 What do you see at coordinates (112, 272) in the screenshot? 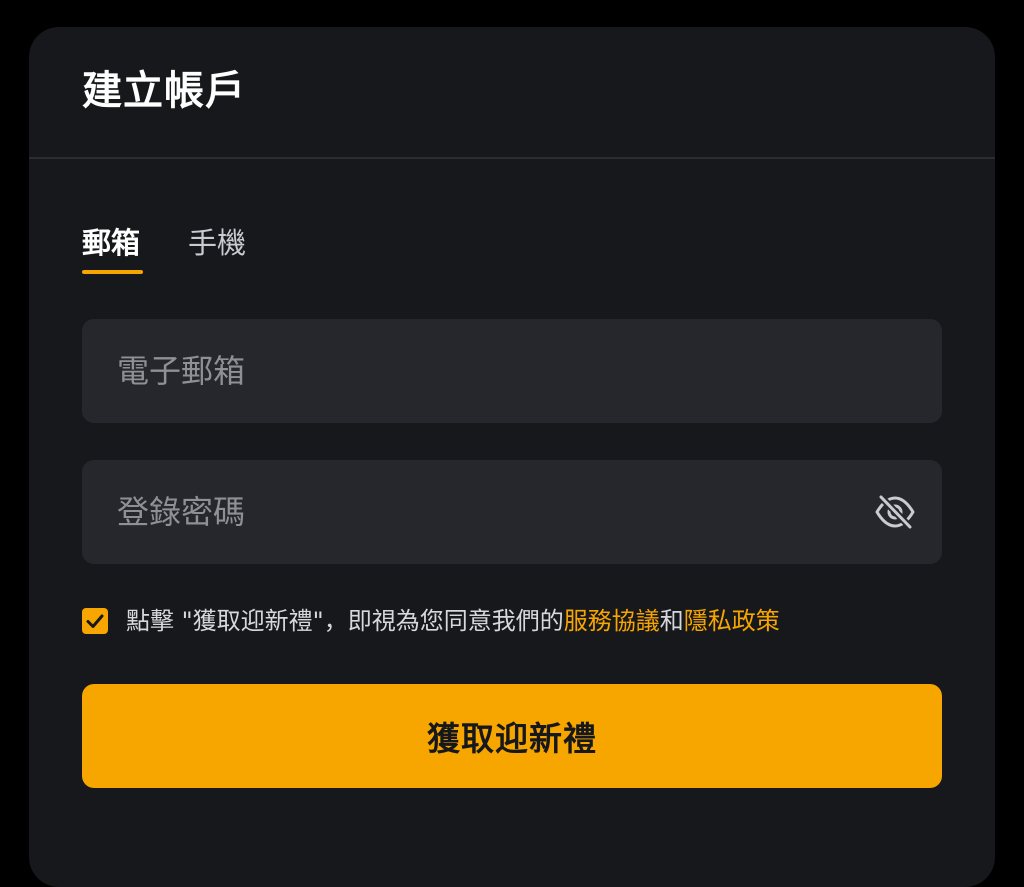
I see `active-tab-indicator` at bounding box center [112, 272].